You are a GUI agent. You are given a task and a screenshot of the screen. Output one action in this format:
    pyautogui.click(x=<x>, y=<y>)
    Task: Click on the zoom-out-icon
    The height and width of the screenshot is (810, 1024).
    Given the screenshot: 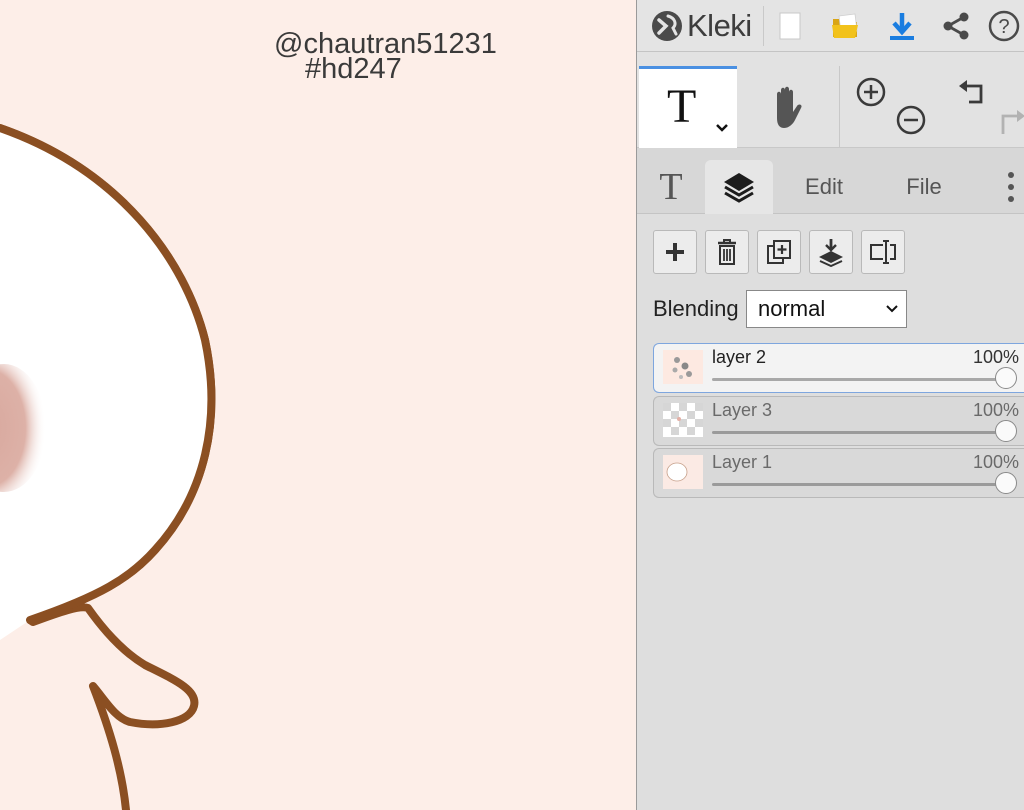 What is the action you would take?
    pyautogui.click(x=911, y=120)
    